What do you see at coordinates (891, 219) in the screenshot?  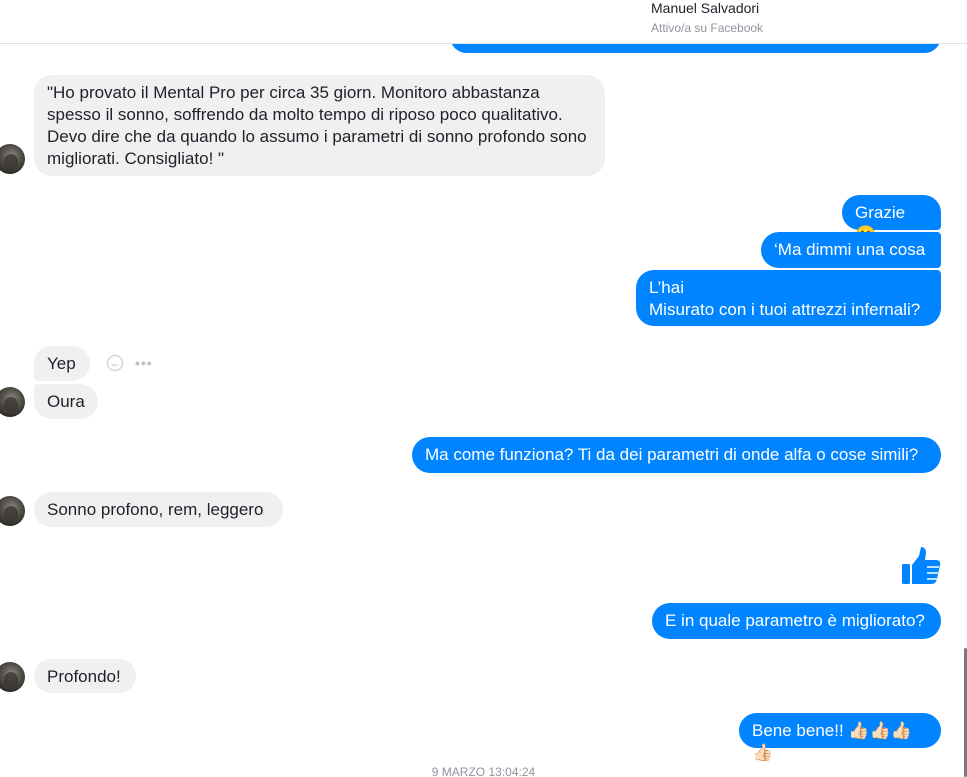 I see `outgoing-message-grazie: Grazie 🙂` at bounding box center [891, 219].